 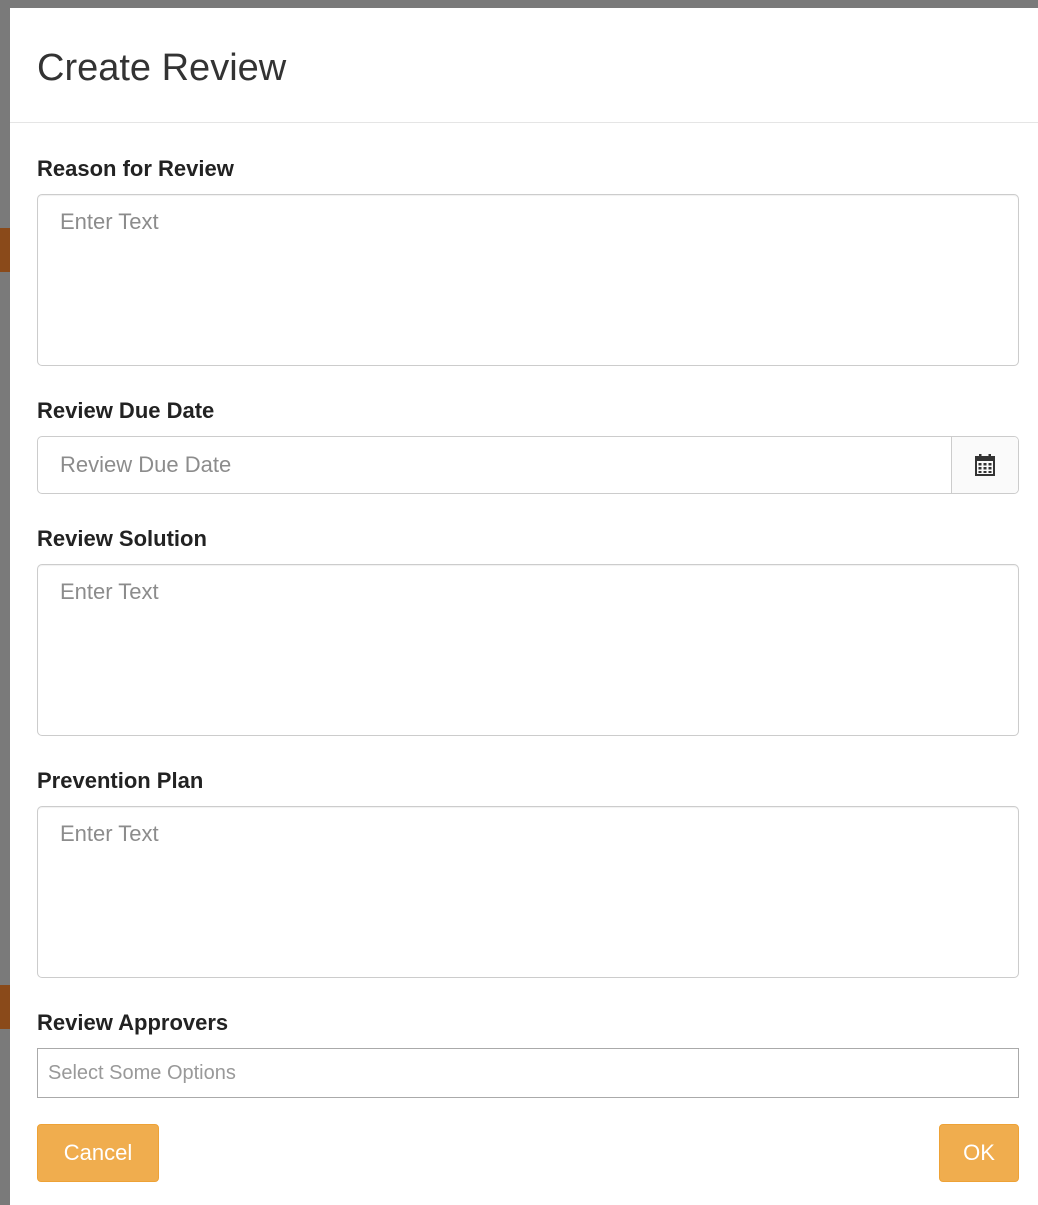 I want to click on approvers-multiselect: Select Some Options, so click(x=528, y=1073).